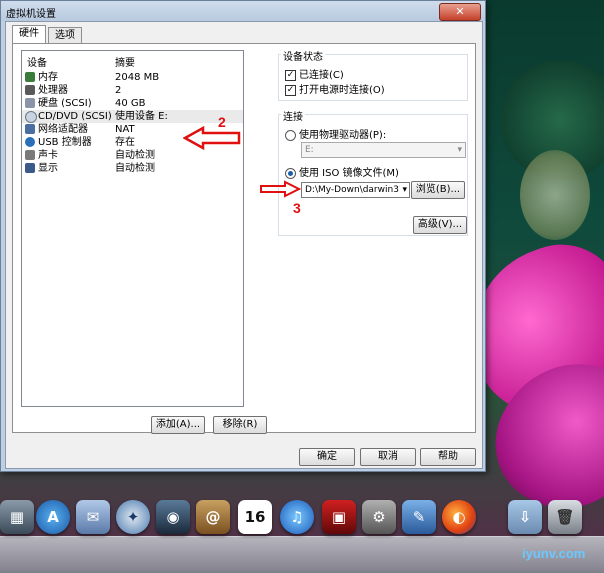 Image resolution: width=604 pixels, height=573 pixels. Describe the element at coordinates (293, 115) in the screenshot. I see `connection-heading: 连接` at that location.